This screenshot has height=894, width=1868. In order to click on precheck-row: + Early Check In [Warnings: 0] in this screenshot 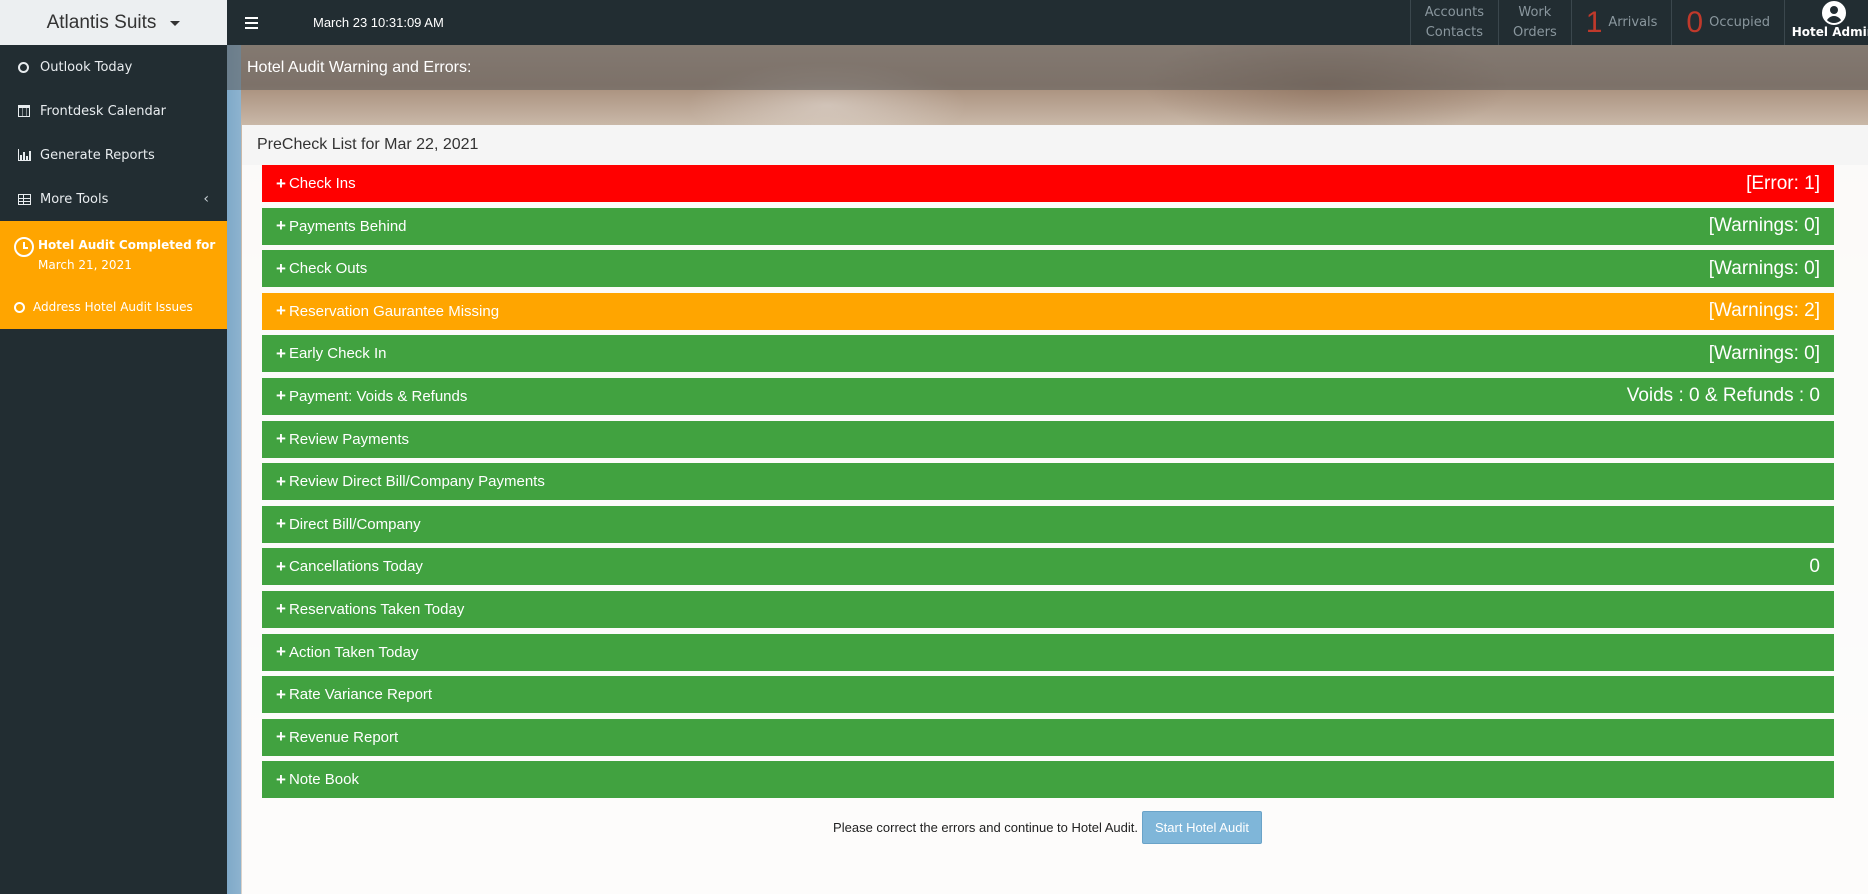, I will do `click(1048, 354)`.